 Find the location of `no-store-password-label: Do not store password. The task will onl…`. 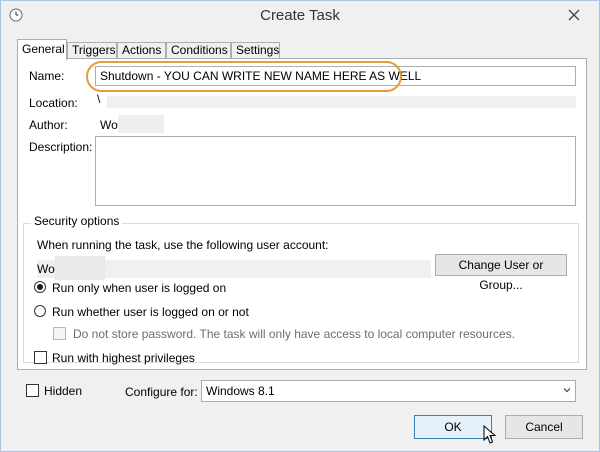

no-store-password-label: Do not store password. The task will onl… is located at coordinates (294, 334).